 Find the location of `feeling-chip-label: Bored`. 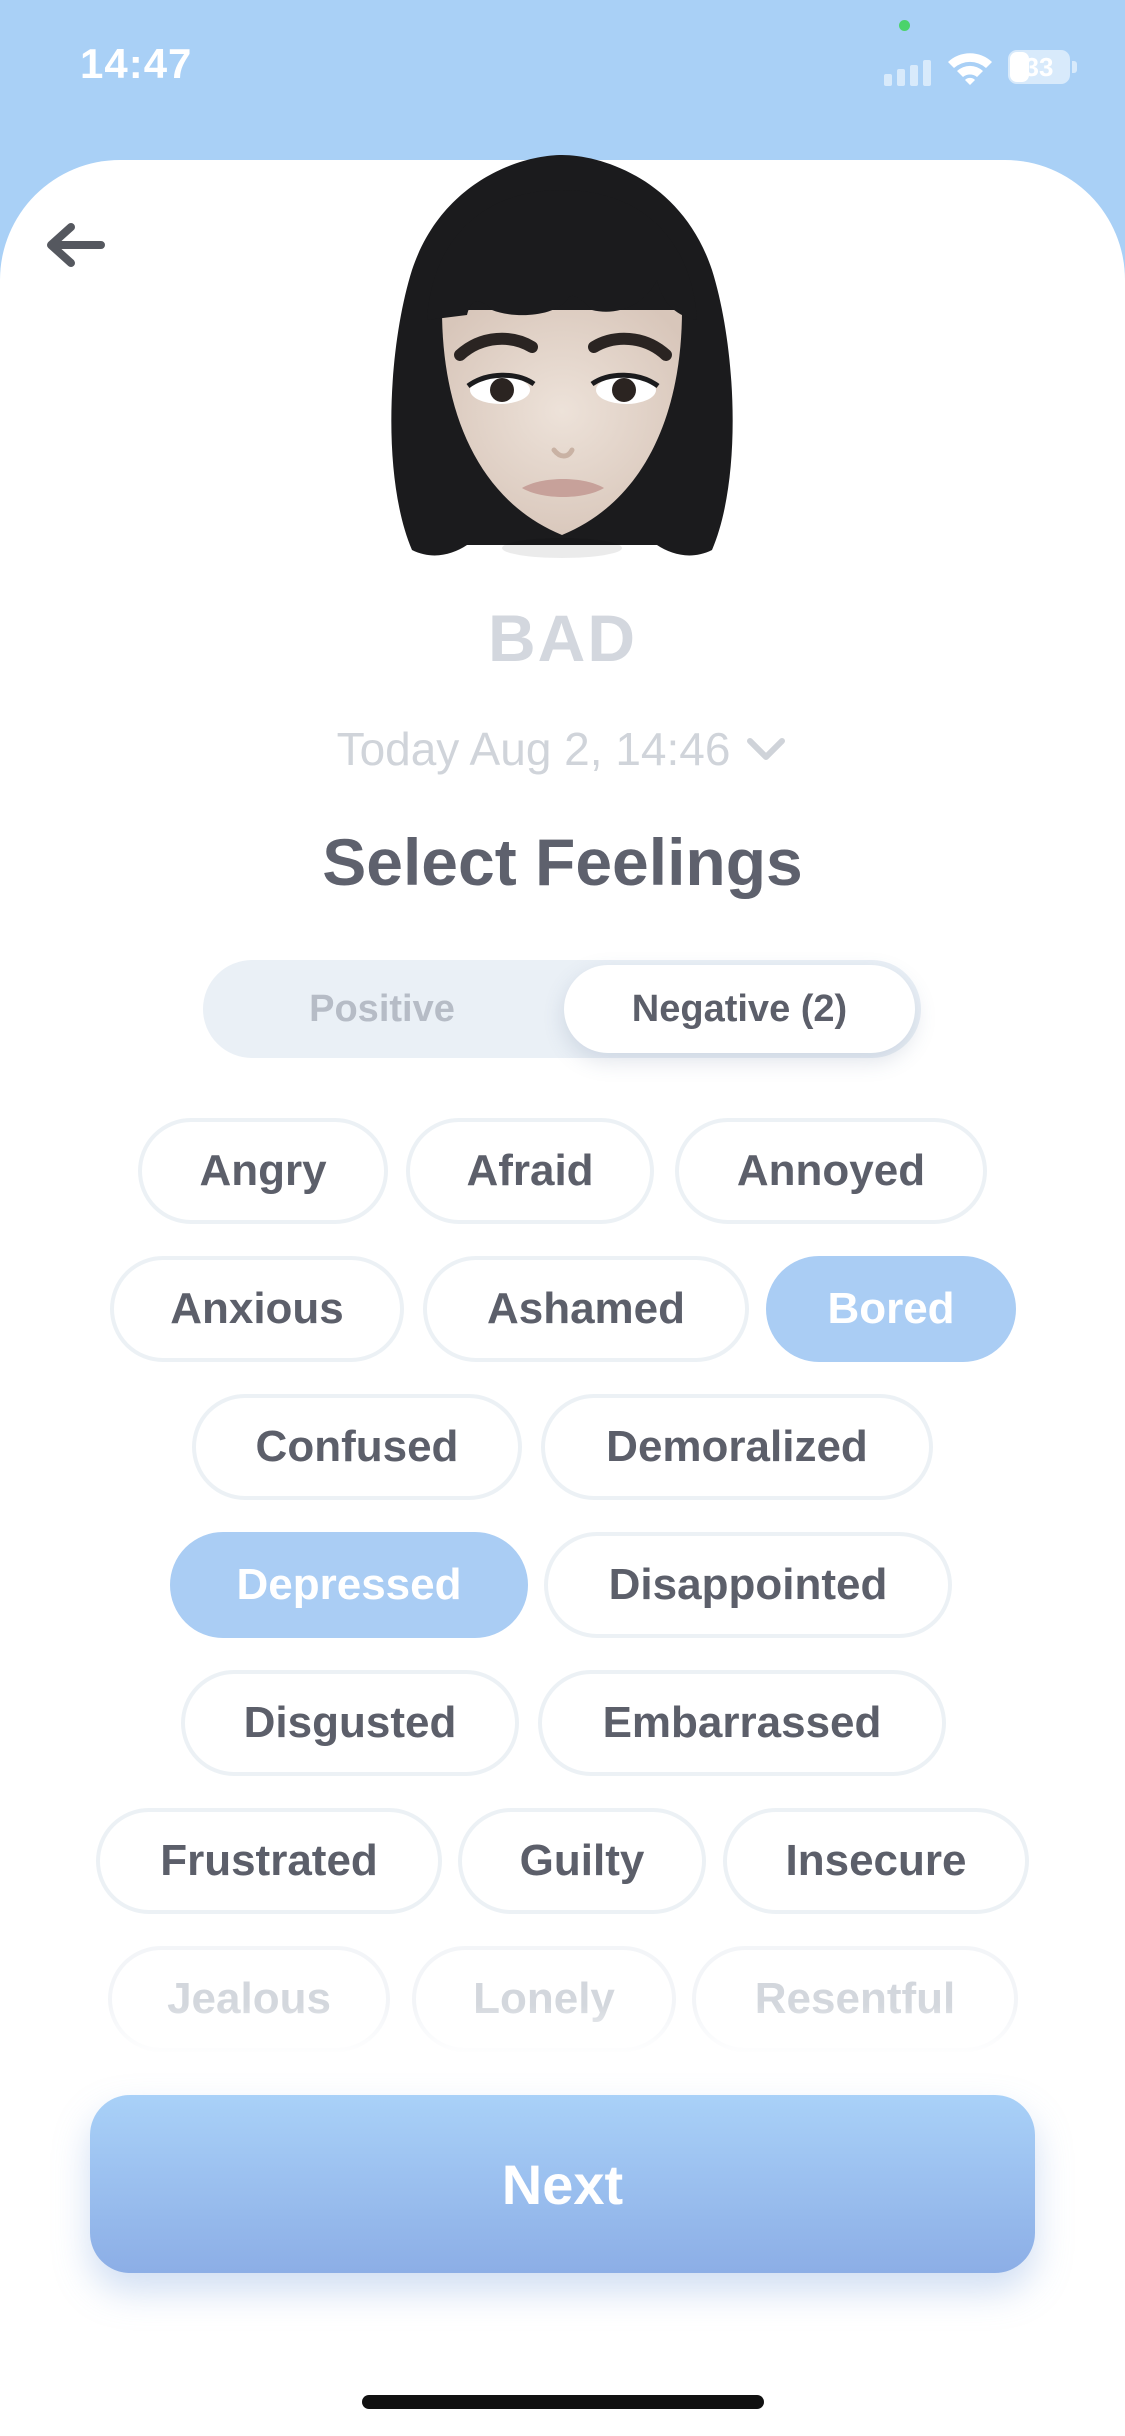

feeling-chip-label: Bored is located at coordinates (891, 1308).